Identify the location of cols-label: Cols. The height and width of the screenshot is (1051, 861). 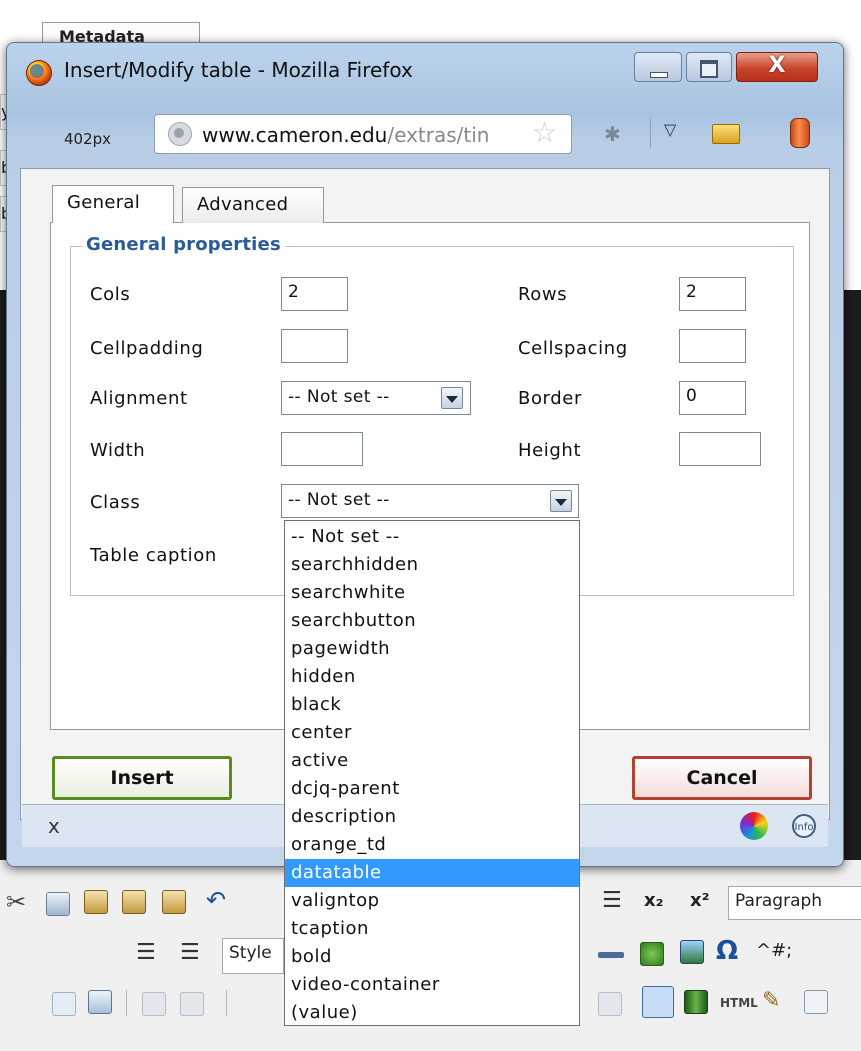
(110, 294).